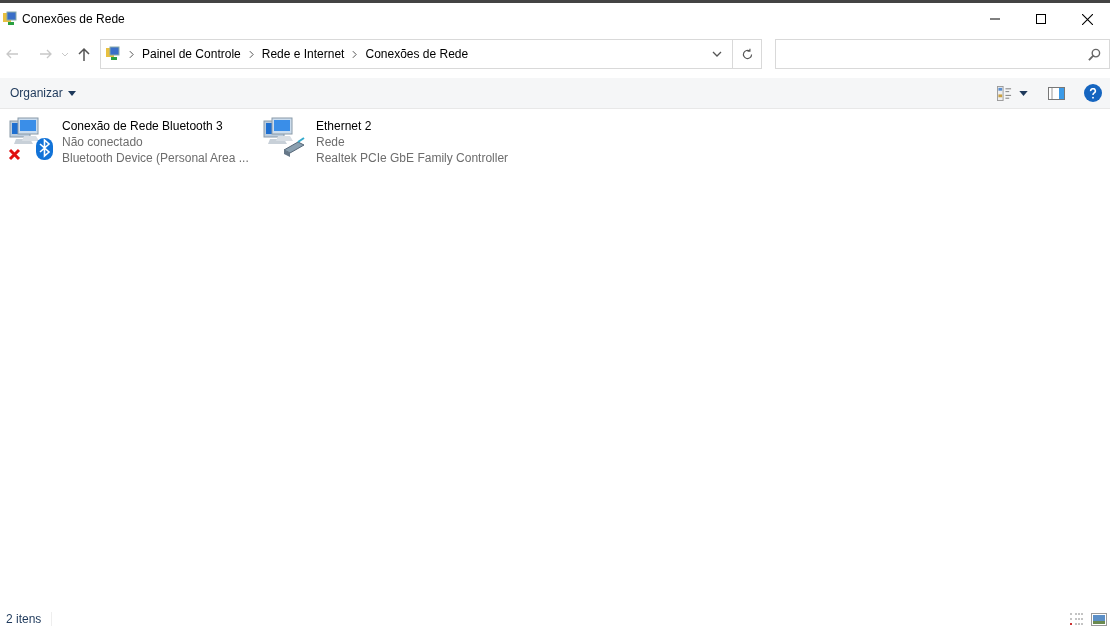 The image size is (1110, 629). What do you see at coordinates (303, 54) in the screenshot?
I see `breadcrumb-item: Rede e Internet` at bounding box center [303, 54].